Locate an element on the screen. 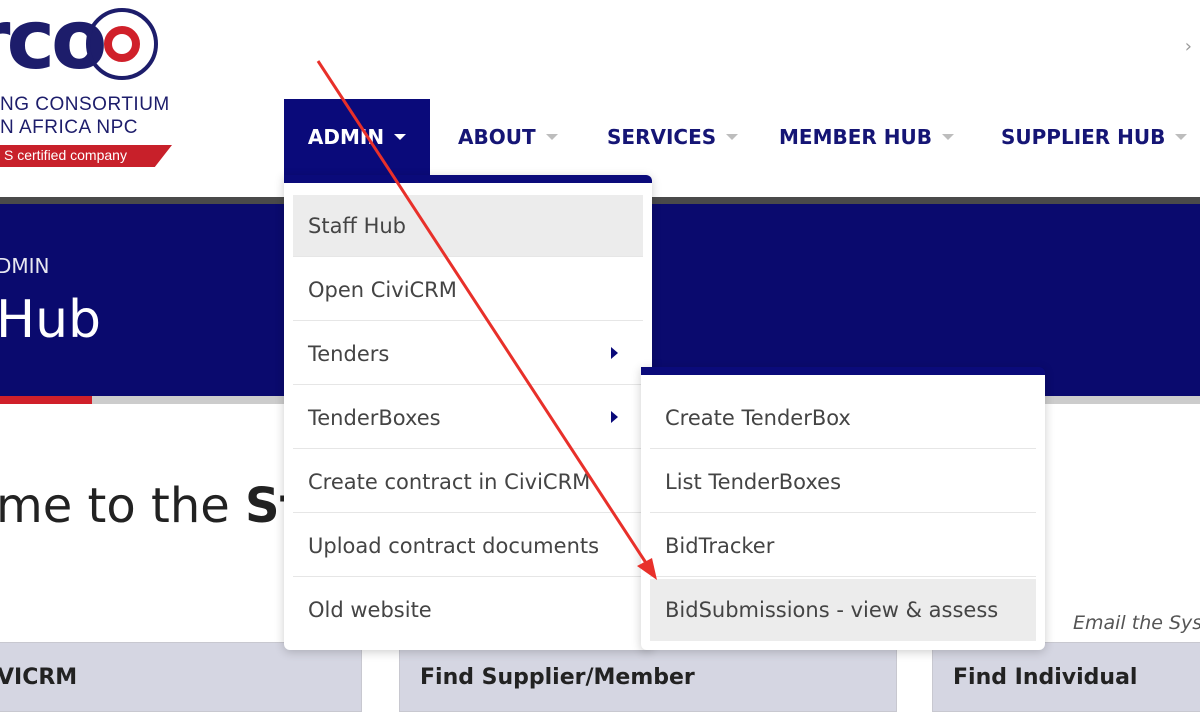  logo-tagline-2: N AFRICA NPC is located at coordinates (69, 127).